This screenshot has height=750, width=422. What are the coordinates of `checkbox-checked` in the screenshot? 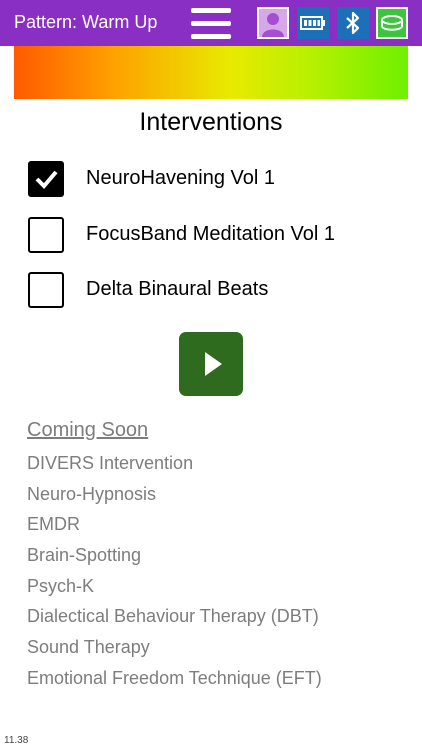 It's located at (46, 179).